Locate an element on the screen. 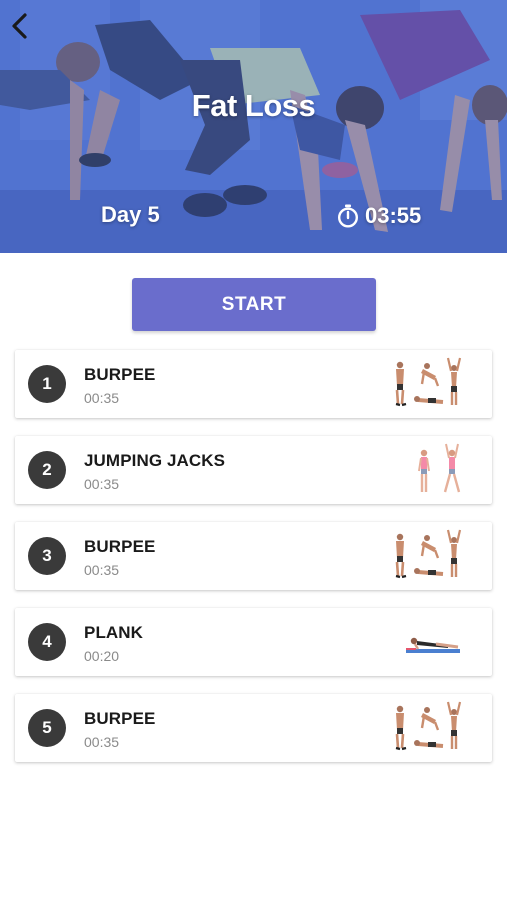  exercise-number-badge: 3 is located at coordinates (47, 556).